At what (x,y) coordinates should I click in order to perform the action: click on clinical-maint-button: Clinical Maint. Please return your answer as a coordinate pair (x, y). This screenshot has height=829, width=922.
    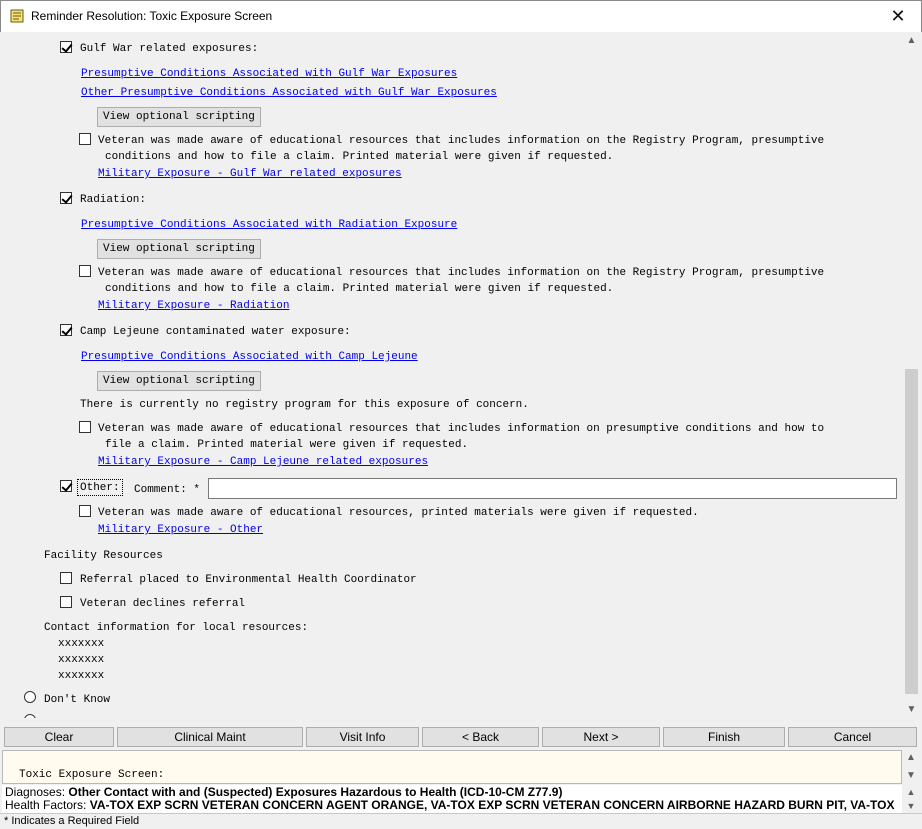
    Looking at the image, I should click on (210, 737).